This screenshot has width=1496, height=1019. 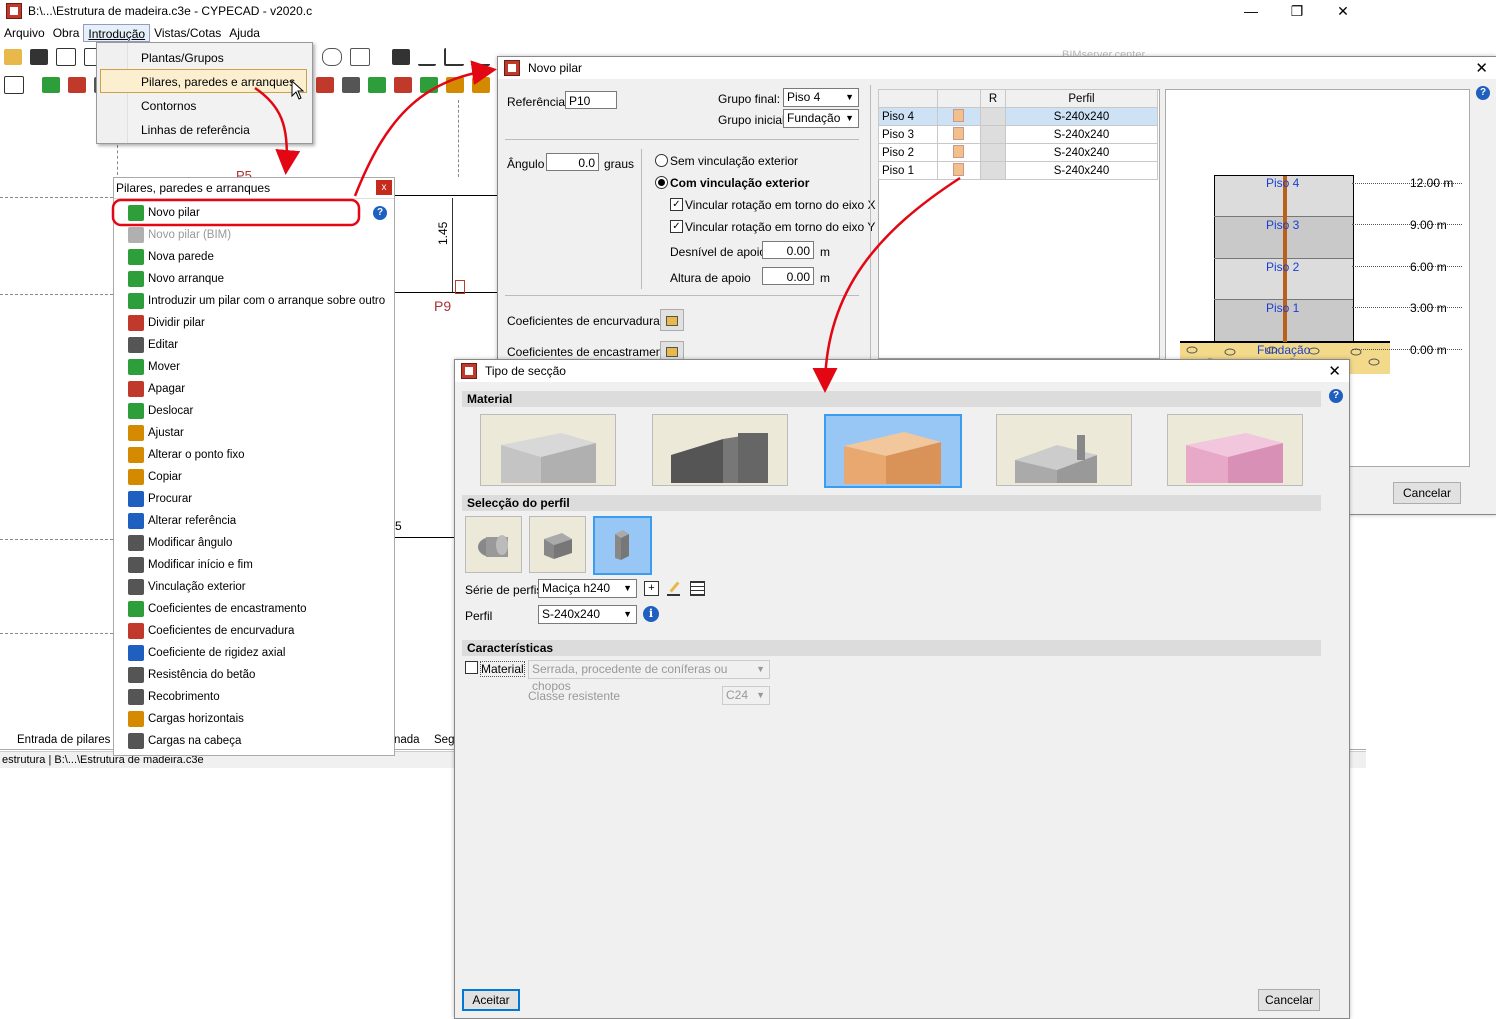 What do you see at coordinates (427, 57) in the screenshot?
I see `dimension-icon` at bounding box center [427, 57].